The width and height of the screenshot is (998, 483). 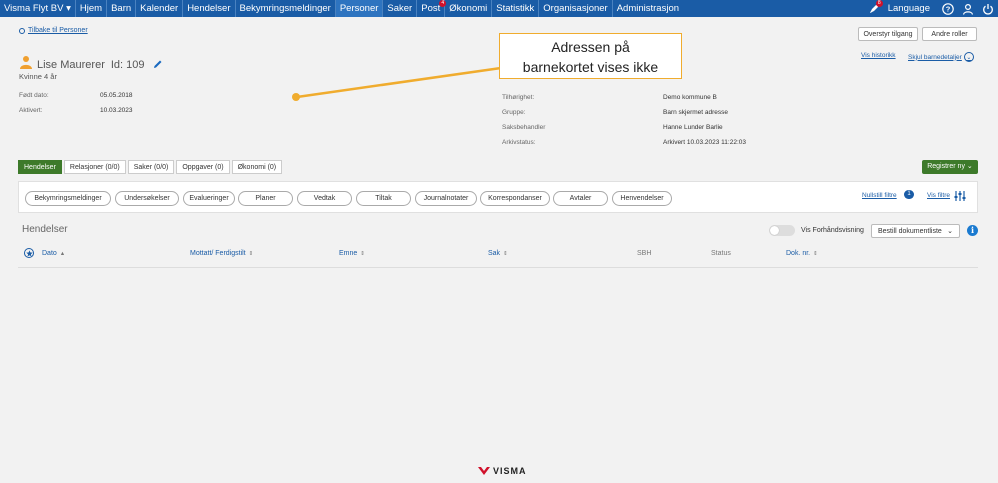 I want to click on column-label: Mottatt/ Ferdigstilt, so click(x=218, y=253).